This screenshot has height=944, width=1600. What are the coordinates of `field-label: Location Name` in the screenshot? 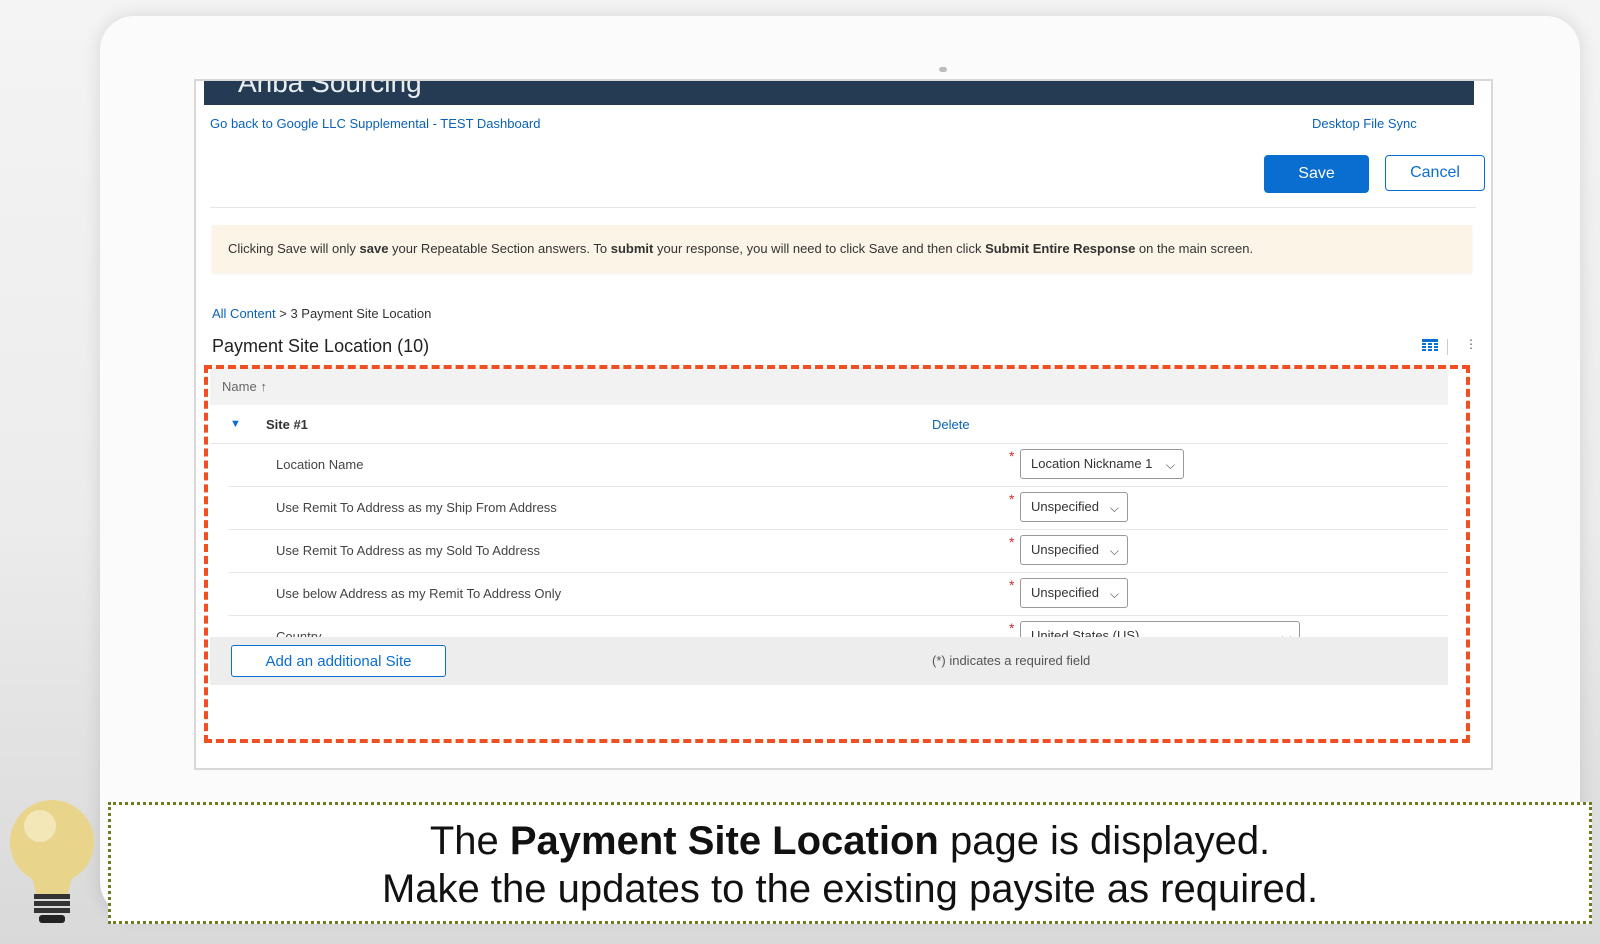 It's located at (320, 464).